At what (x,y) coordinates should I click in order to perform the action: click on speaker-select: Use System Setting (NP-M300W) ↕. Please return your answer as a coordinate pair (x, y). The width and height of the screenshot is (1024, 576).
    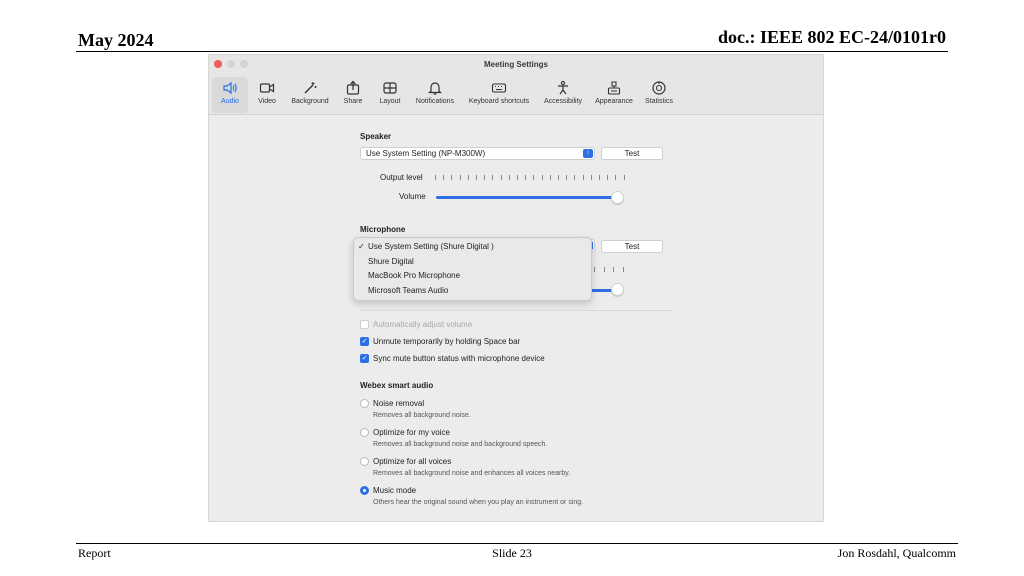
    Looking at the image, I should click on (477, 153).